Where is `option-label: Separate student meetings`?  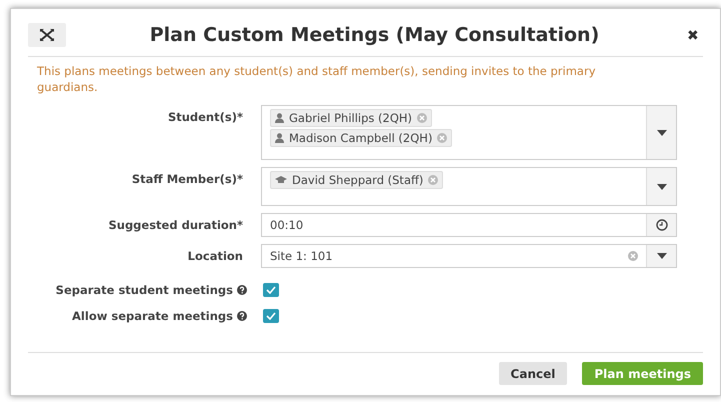 option-label: Separate student meetings is located at coordinates (144, 290).